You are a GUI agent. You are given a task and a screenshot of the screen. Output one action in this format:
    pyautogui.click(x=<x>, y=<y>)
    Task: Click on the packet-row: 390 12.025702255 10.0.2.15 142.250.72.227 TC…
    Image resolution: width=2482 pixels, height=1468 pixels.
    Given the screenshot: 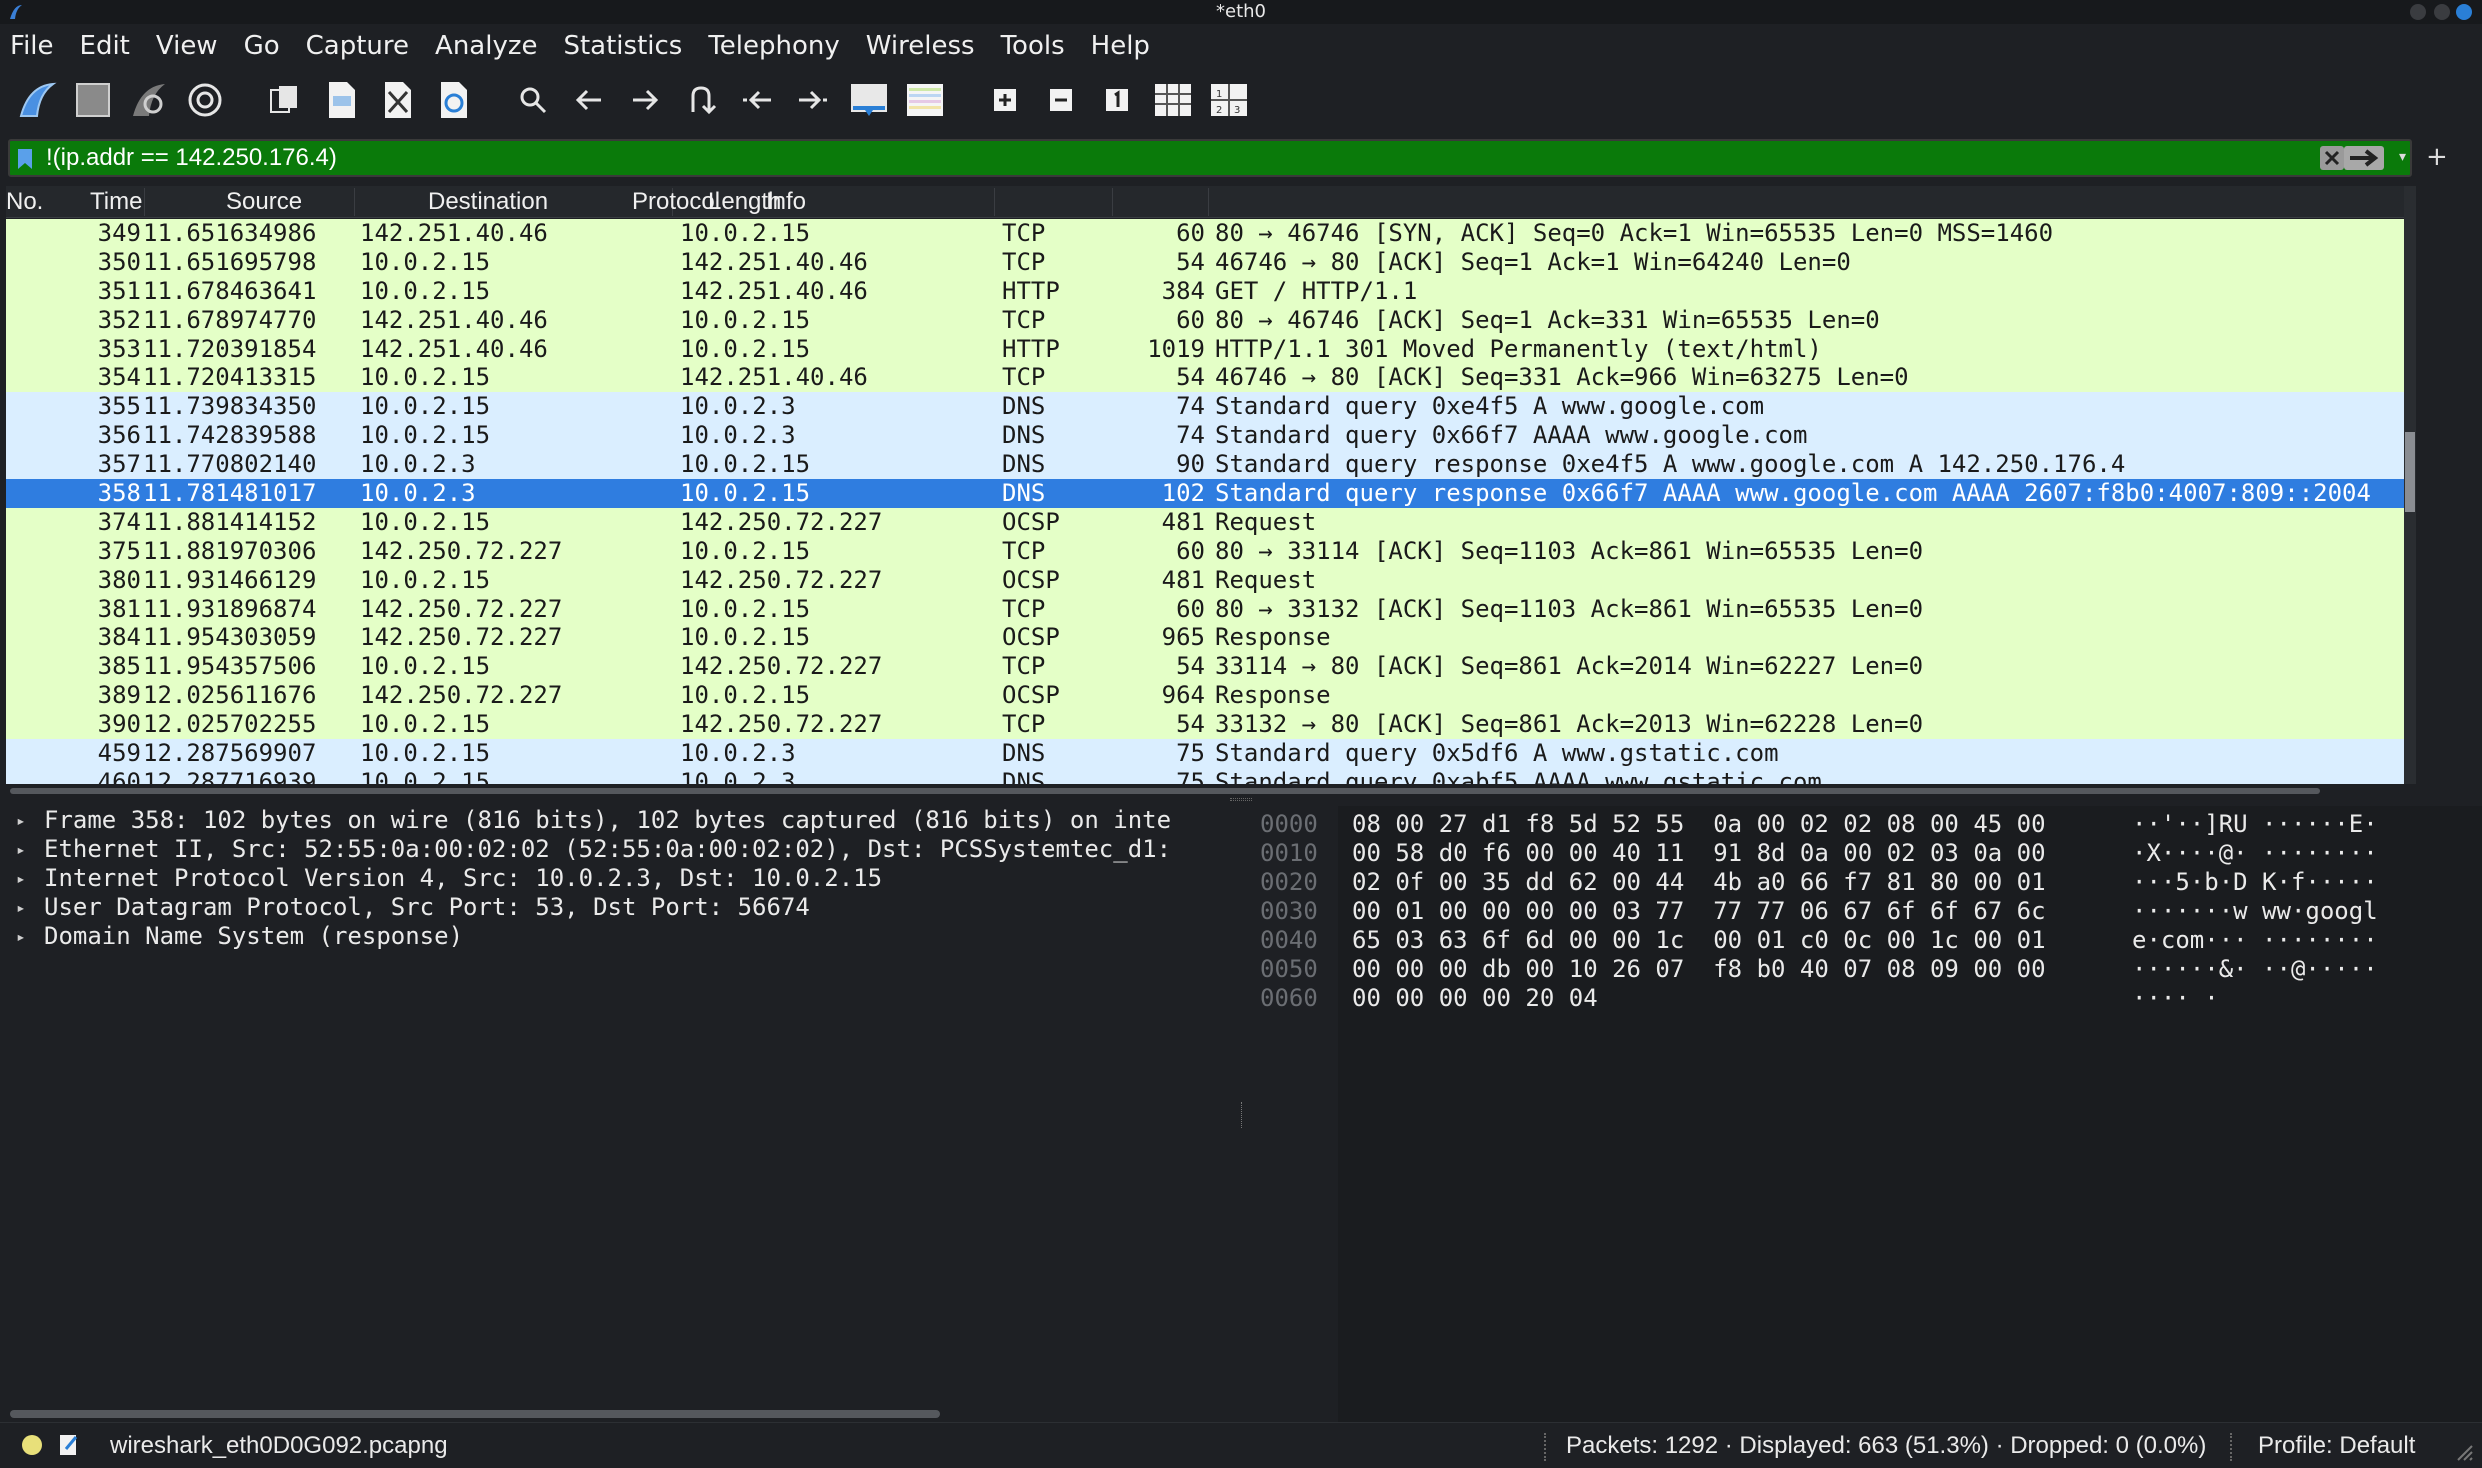 What is the action you would take?
    pyautogui.click(x=1206, y=725)
    